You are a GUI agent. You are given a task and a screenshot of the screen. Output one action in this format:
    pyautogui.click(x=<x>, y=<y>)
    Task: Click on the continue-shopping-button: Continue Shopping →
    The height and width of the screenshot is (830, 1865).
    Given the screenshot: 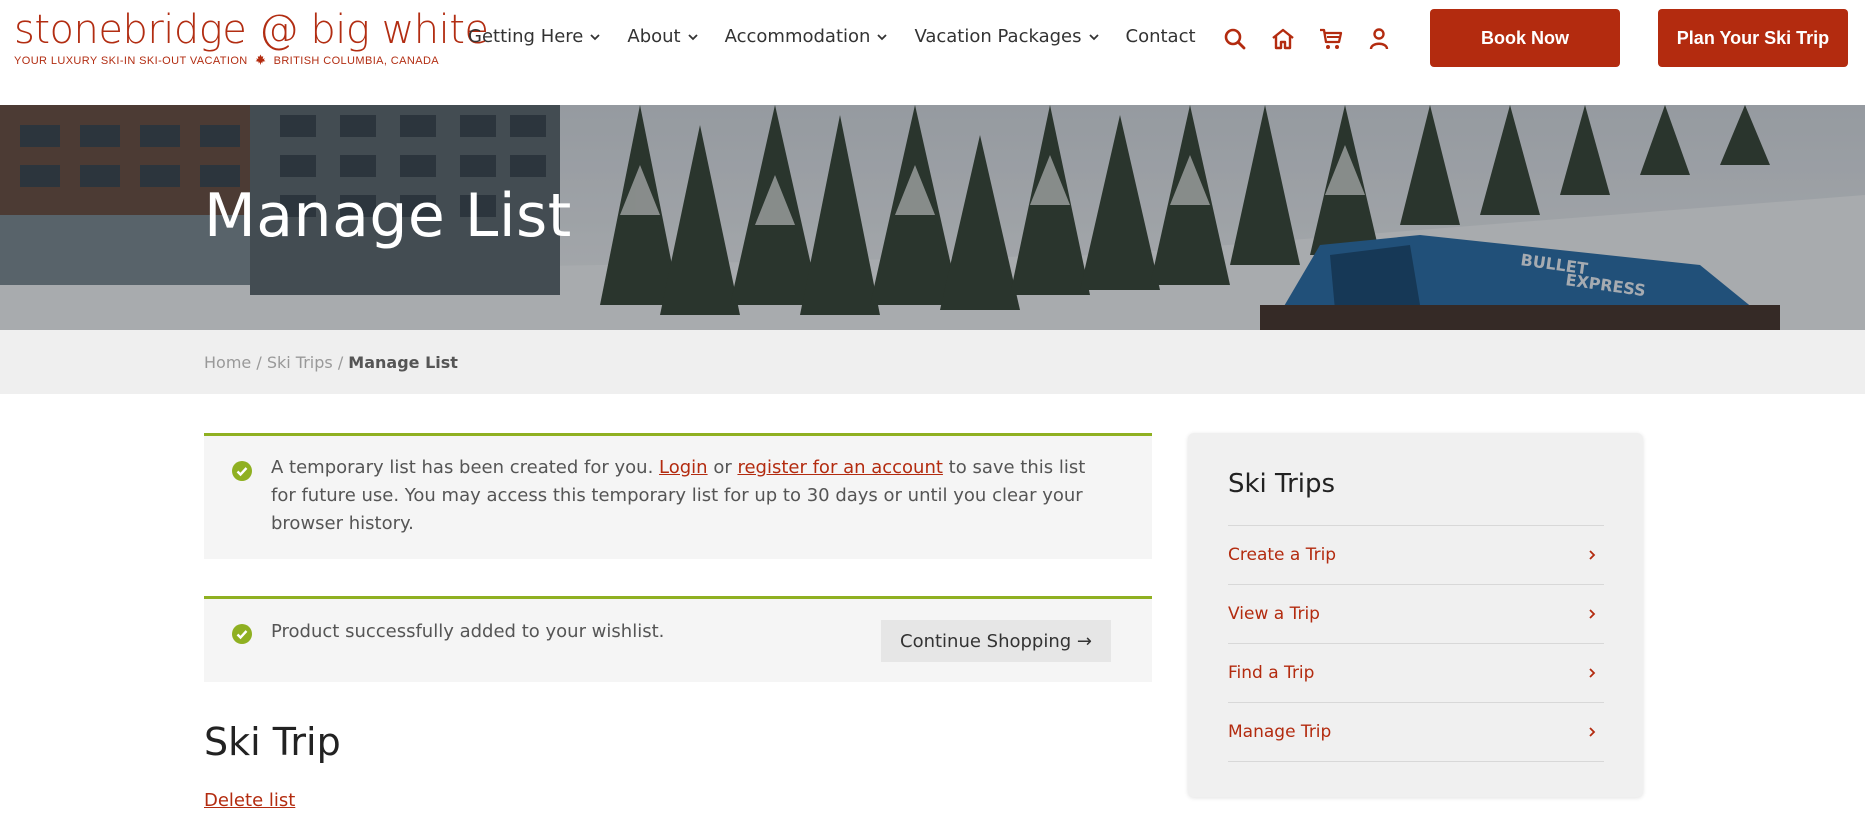 What is the action you would take?
    pyautogui.click(x=996, y=641)
    